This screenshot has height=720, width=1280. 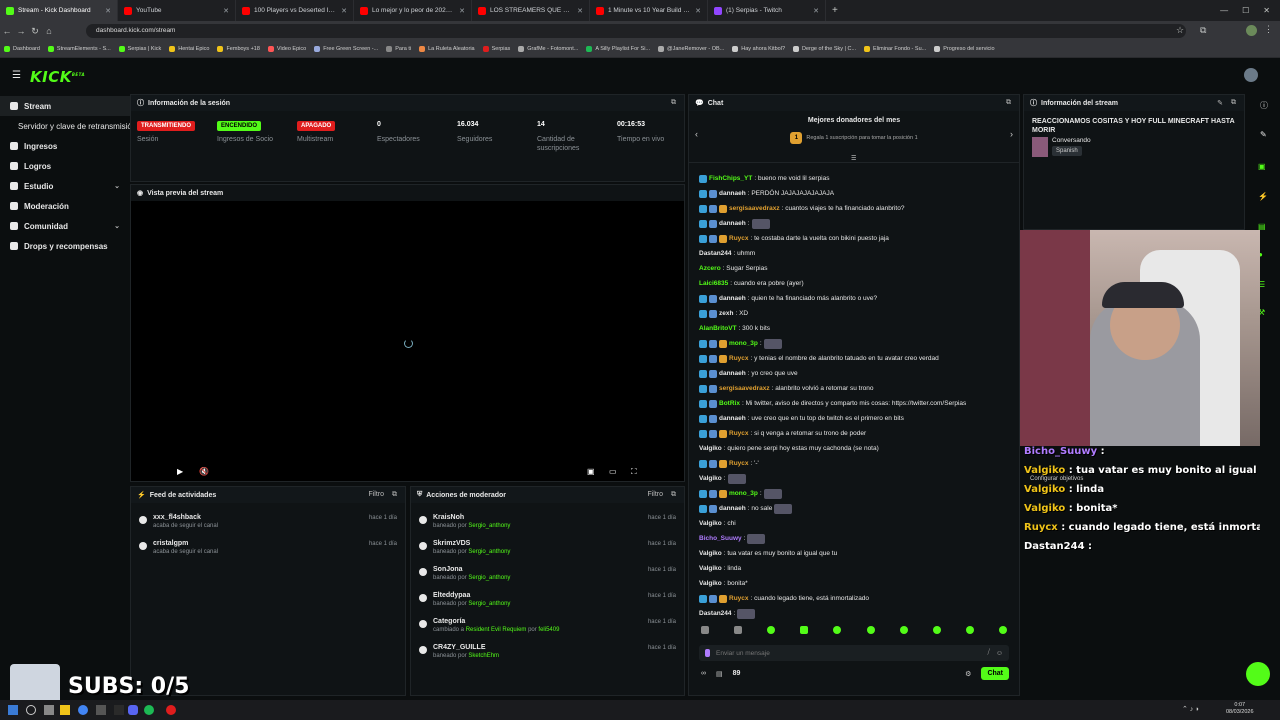 What do you see at coordinates (767, 10) in the screenshot?
I see `browser-tab: (1) Serpias - Twitch ✕` at bounding box center [767, 10].